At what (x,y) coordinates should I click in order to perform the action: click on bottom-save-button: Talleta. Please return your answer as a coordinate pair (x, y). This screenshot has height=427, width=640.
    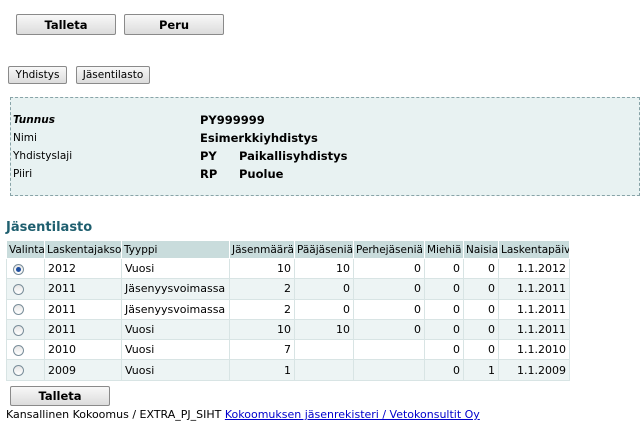
    Looking at the image, I should click on (60, 396).